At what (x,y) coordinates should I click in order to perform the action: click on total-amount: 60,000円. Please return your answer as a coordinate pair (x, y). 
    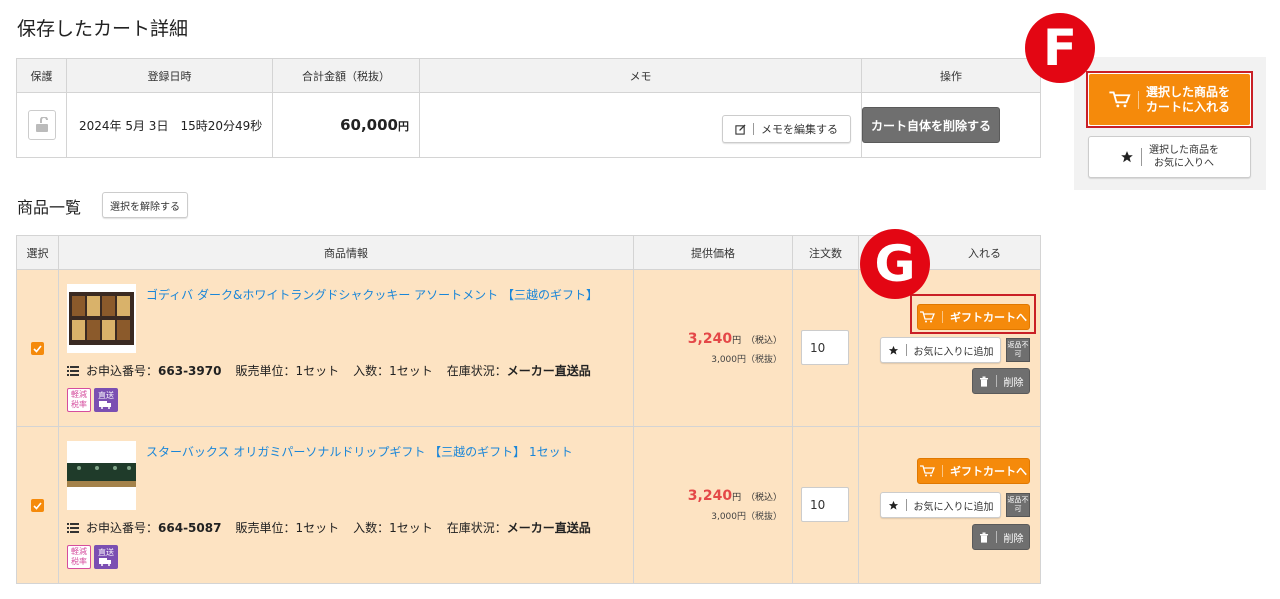
    Looking at the image, I should click on (346, 125).